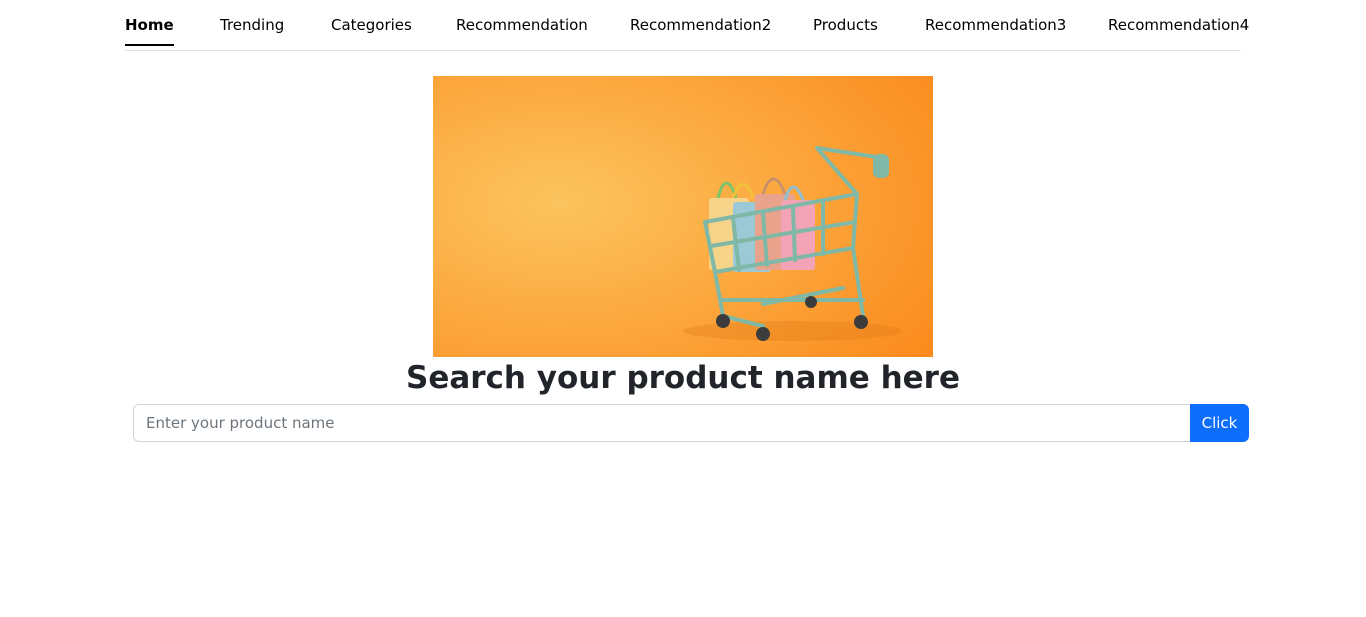  Describe the element at coordinates (845, 30) in the screenshot. I see `nav-products: Products` at that location.